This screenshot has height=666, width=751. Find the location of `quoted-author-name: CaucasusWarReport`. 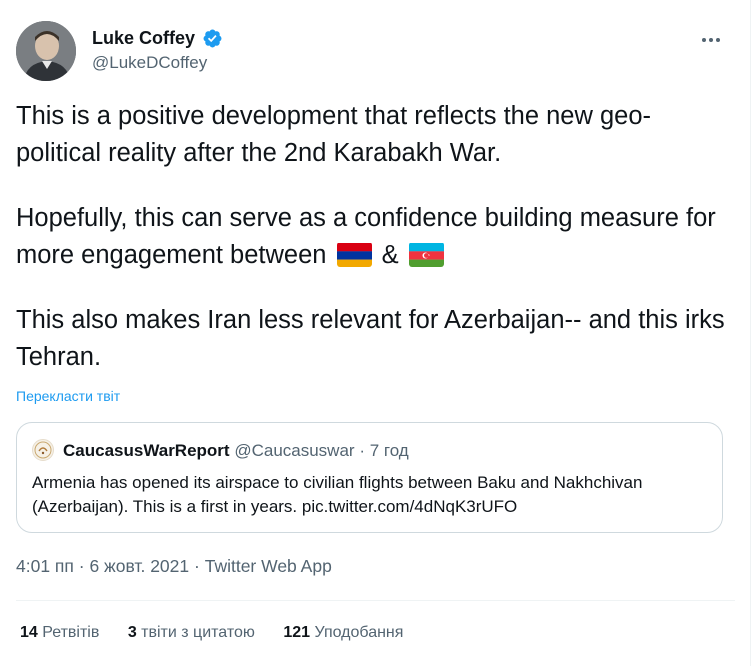

quoted-author-name: CaucasusWarReport is located at coordinates (146, 450).